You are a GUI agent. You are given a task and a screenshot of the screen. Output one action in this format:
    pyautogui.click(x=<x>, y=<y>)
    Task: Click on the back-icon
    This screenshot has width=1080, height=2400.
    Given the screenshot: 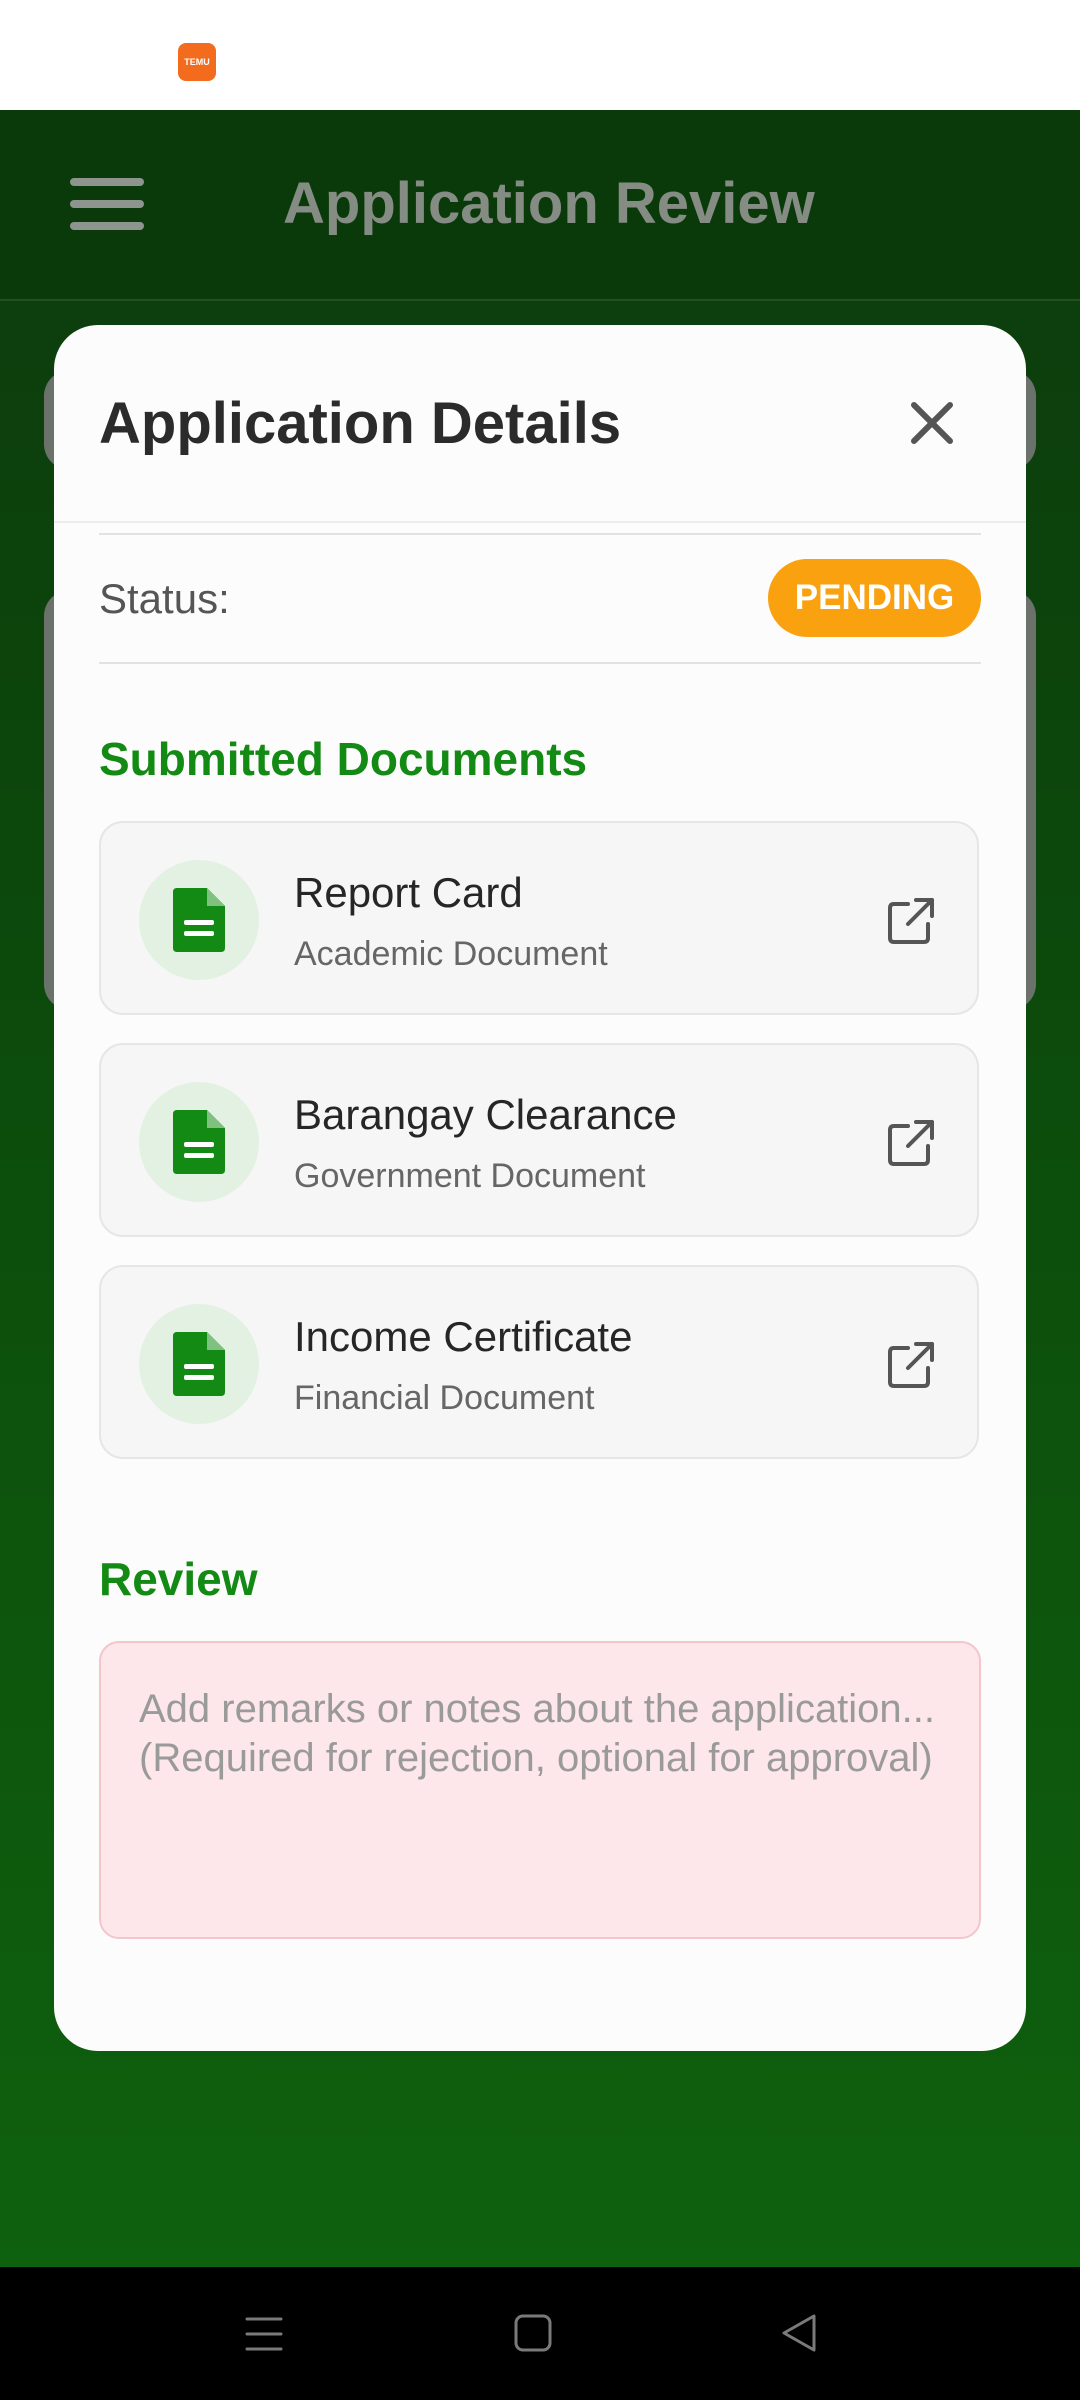 What is the action you would take?
    pyautogui.click(x=799, y=2335)
    